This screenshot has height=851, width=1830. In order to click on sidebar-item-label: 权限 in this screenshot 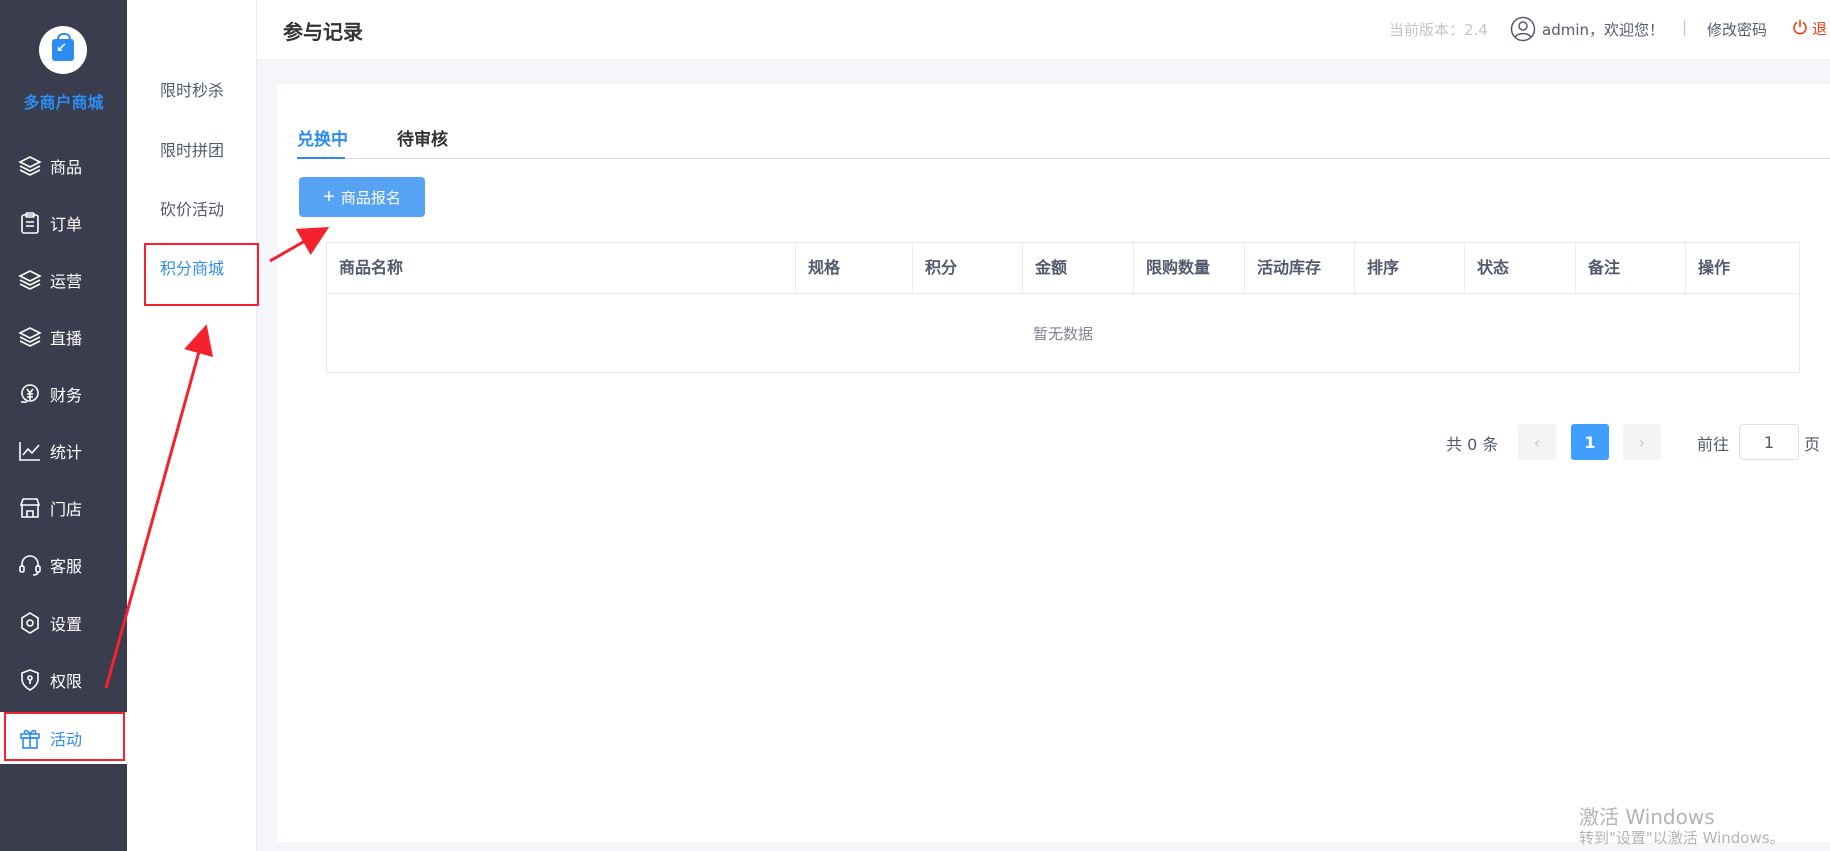, I will do `click(66, 681)`.